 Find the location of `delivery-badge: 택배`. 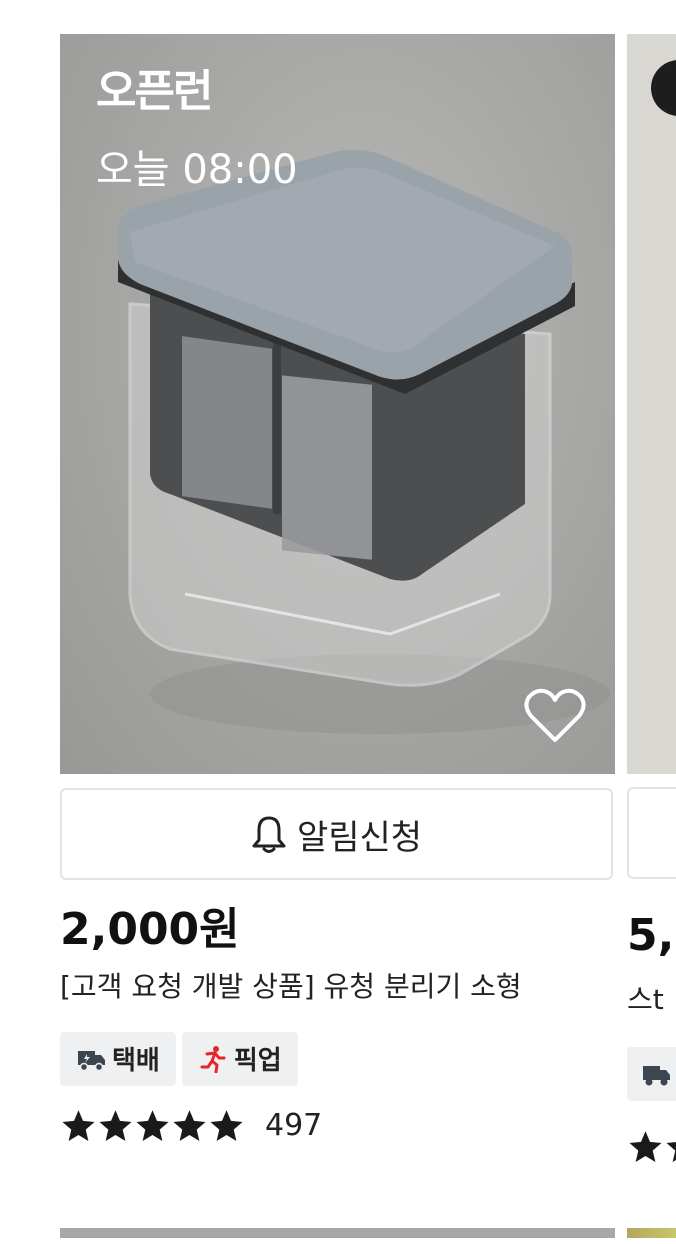

delivery-badge: 택배 is located at coordinates (118, 1058).